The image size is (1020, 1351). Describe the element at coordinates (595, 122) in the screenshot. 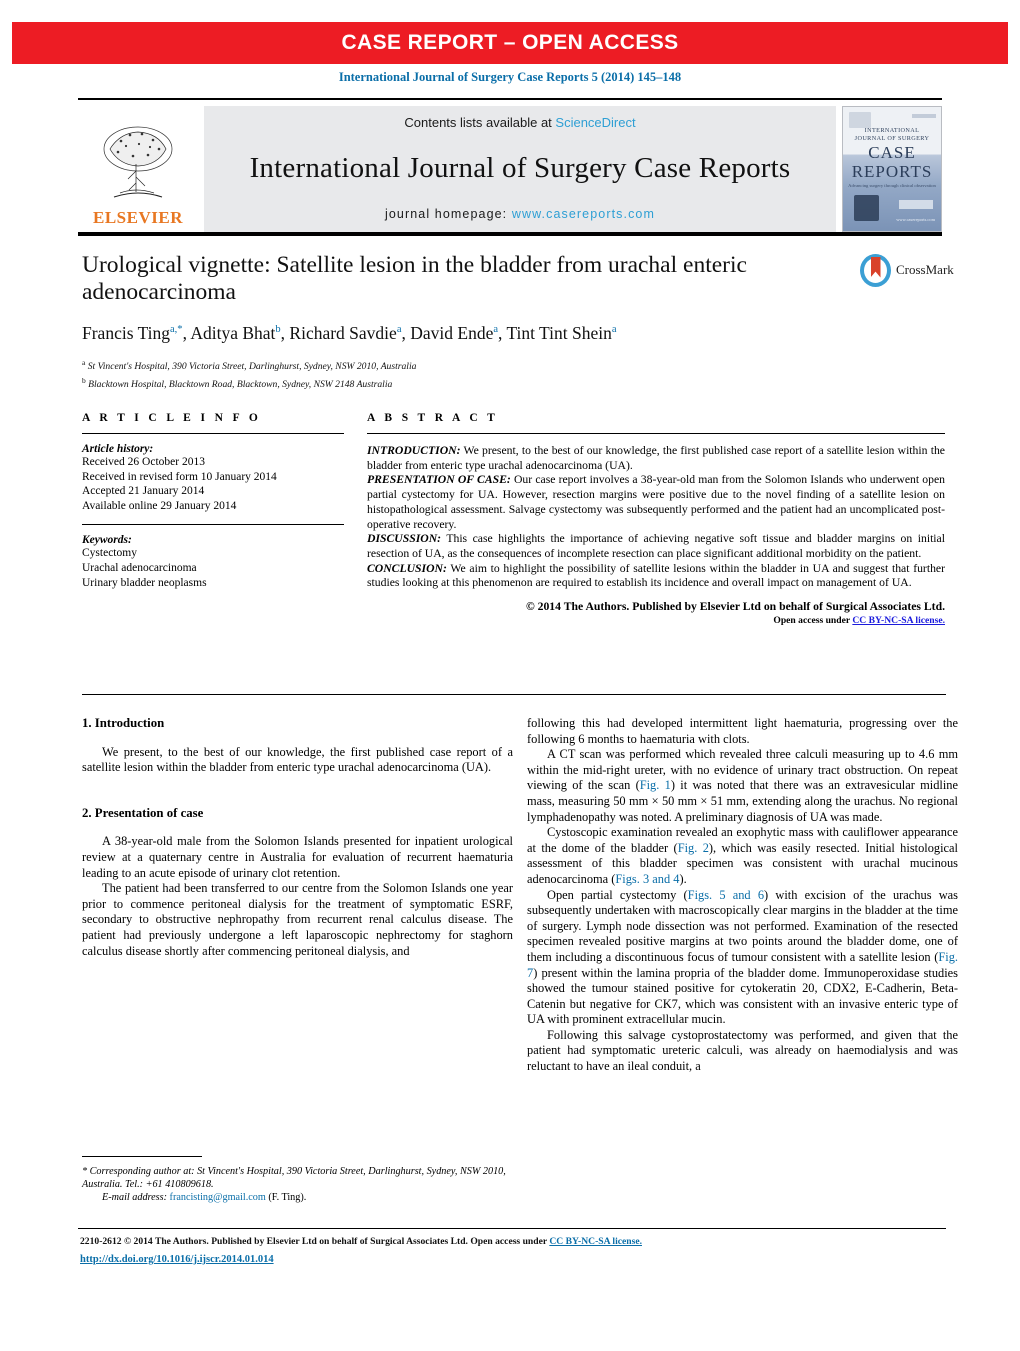

I see `sciencedirect-link: ScienceDirect` at that location.